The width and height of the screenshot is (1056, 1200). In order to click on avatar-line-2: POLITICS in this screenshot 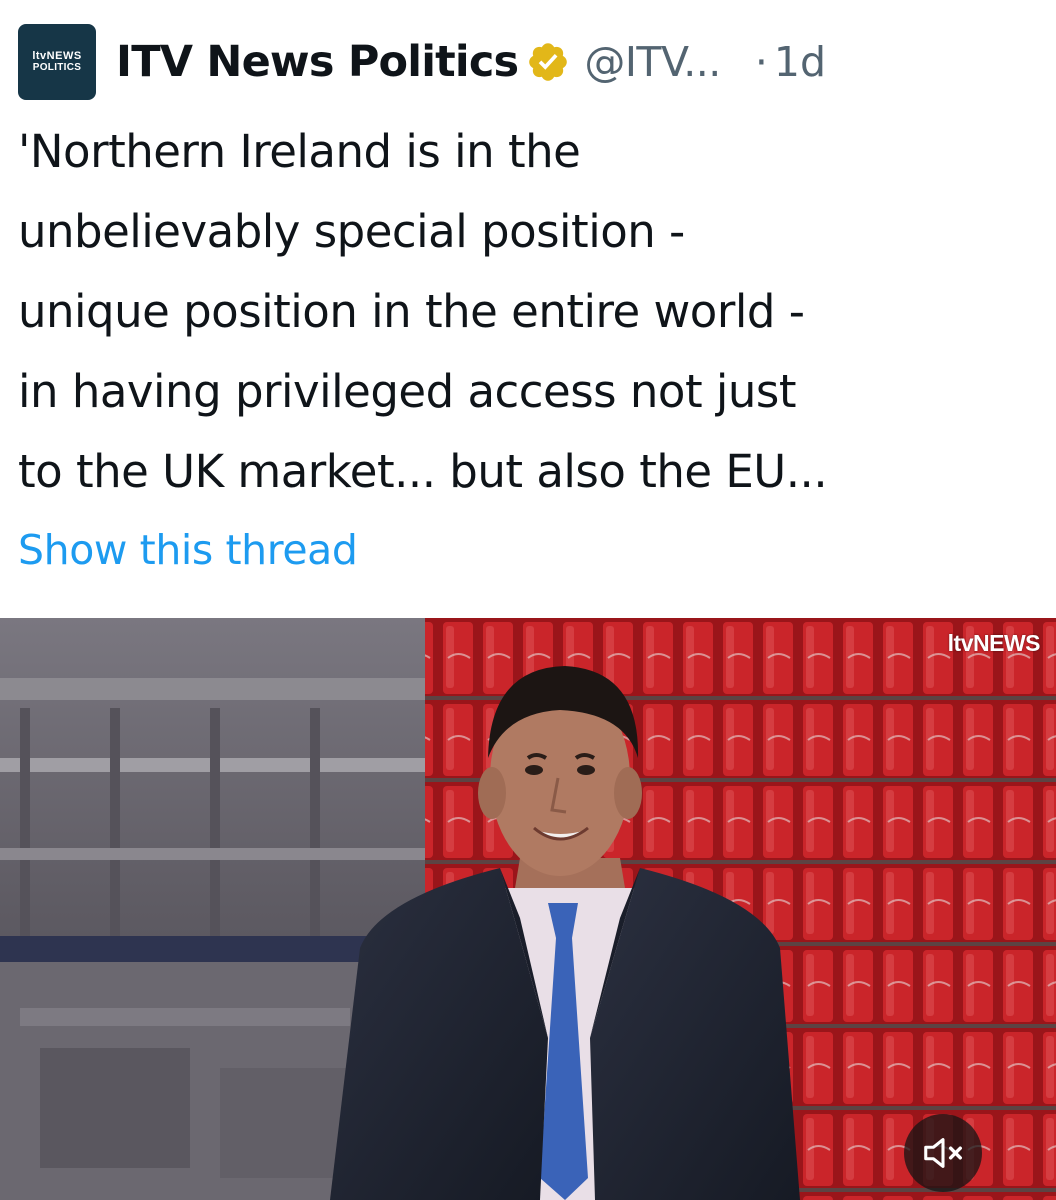, I will do `click(57, 67)`.